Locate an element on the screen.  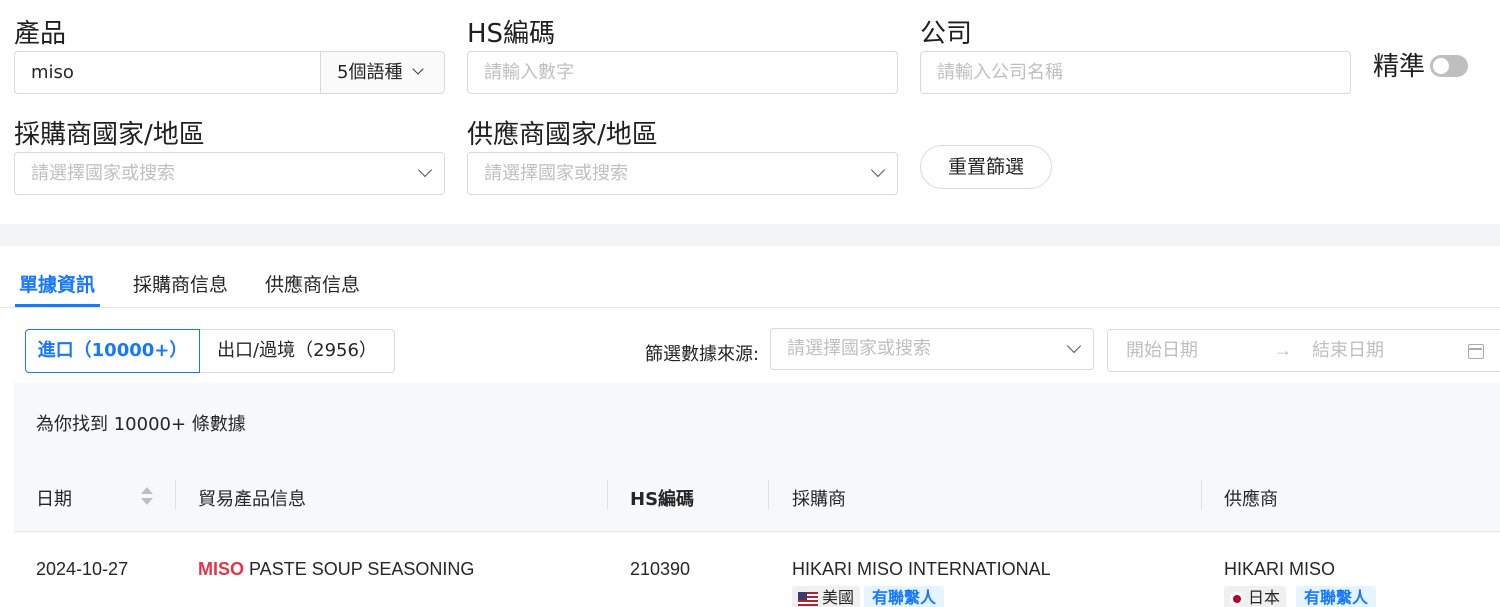
toggle-knob is located at coordinates (1441, 66).